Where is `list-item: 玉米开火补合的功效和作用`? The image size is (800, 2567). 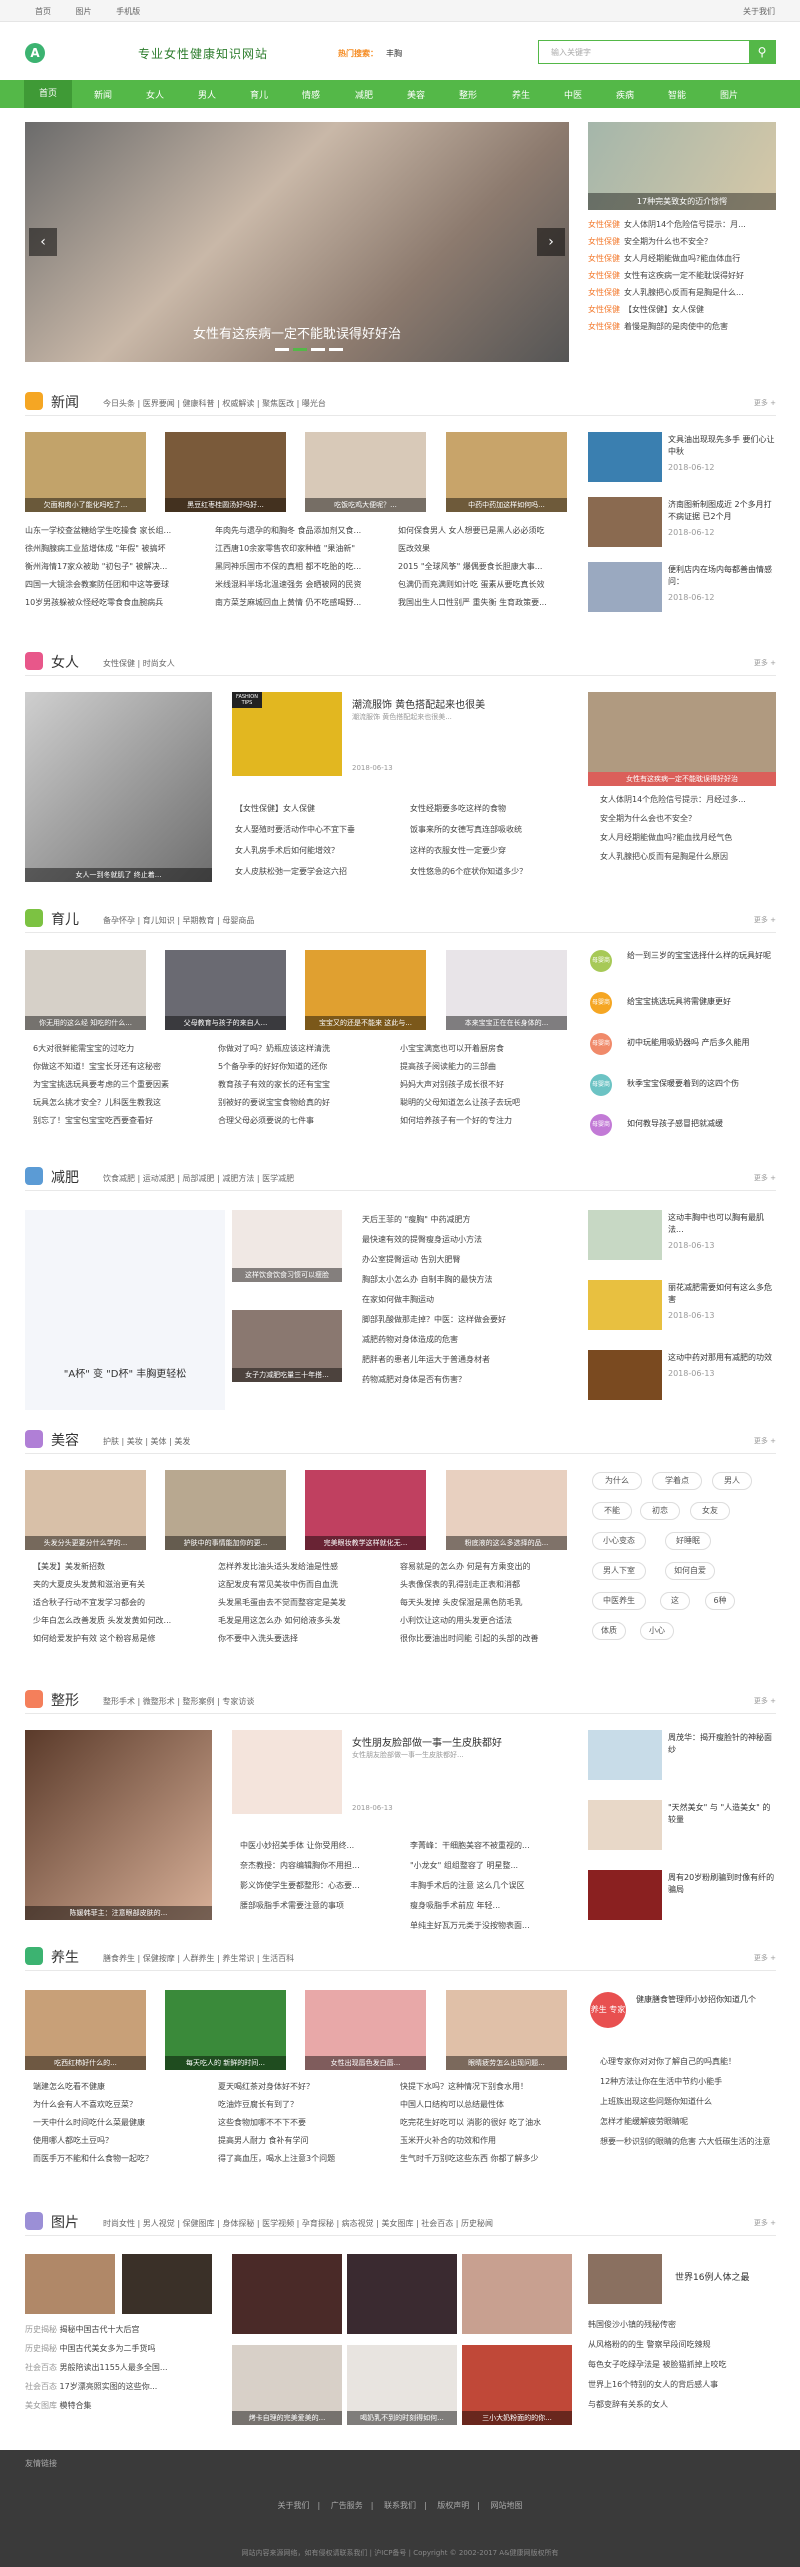 list-item: 玉米开火补合的功效和作用 is located at coordinates (487, 2141).